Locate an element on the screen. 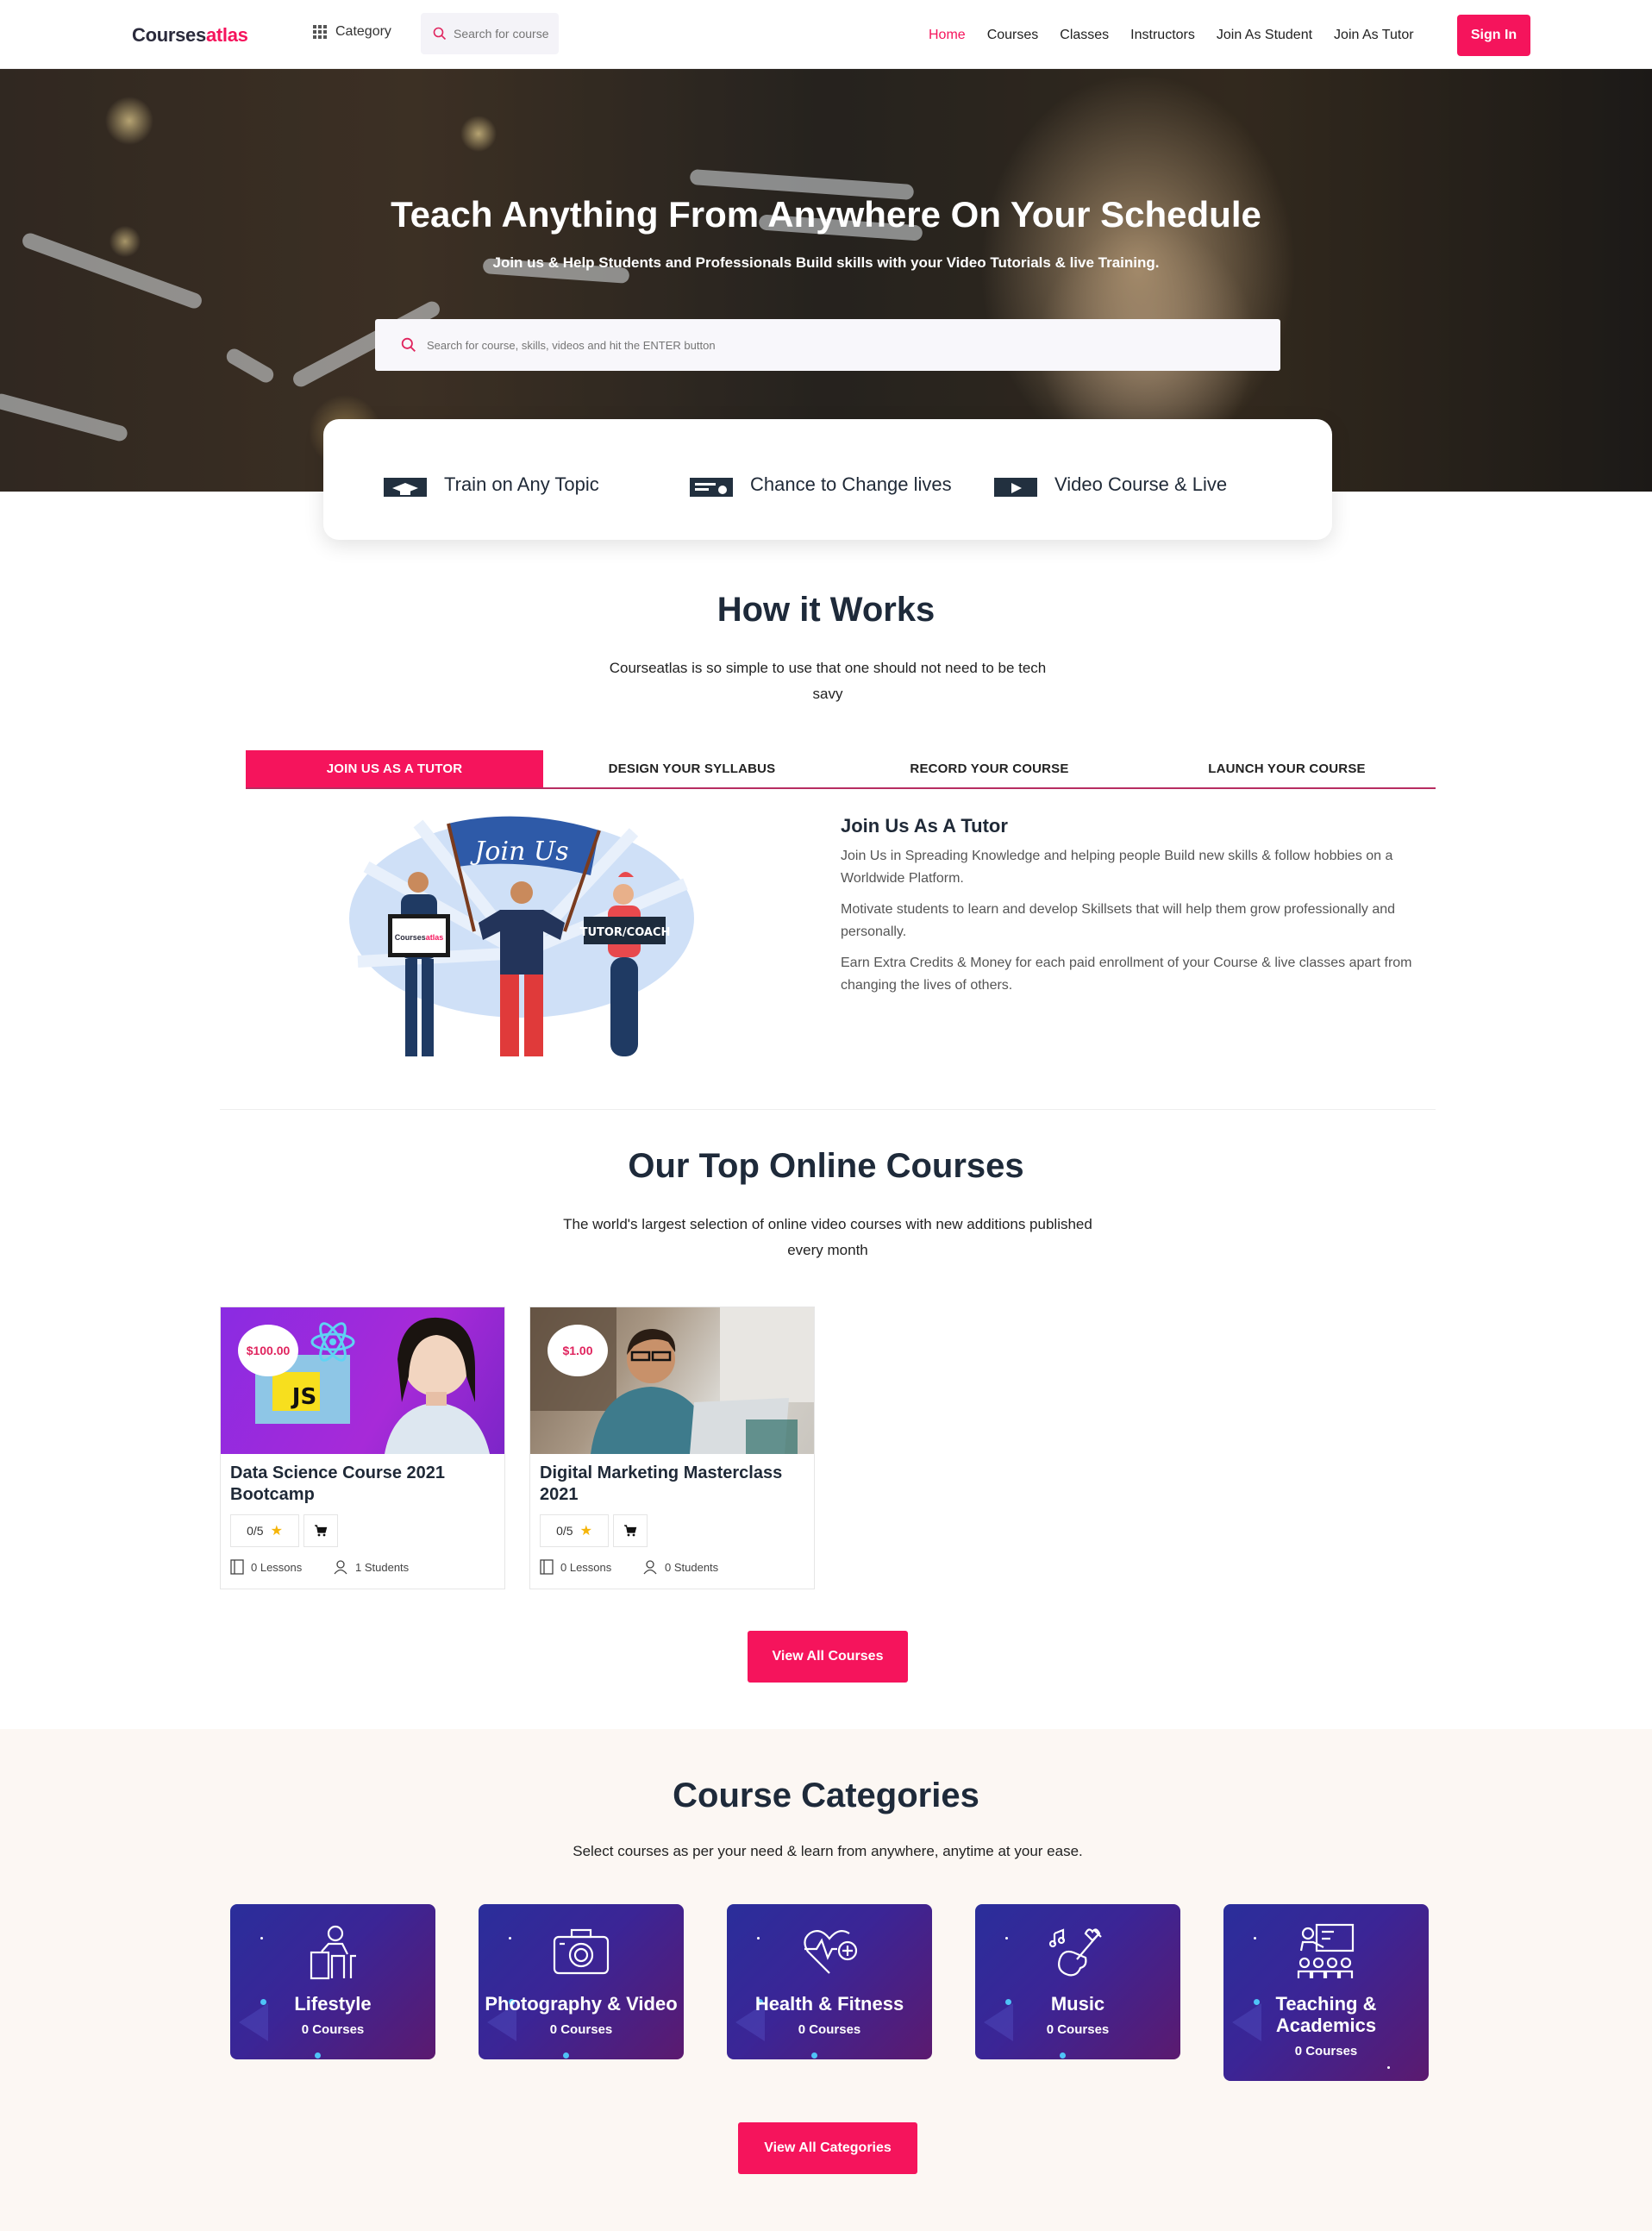 The image size is (1652, 2231). navbar-search-input is located at coordinates (501, 34).